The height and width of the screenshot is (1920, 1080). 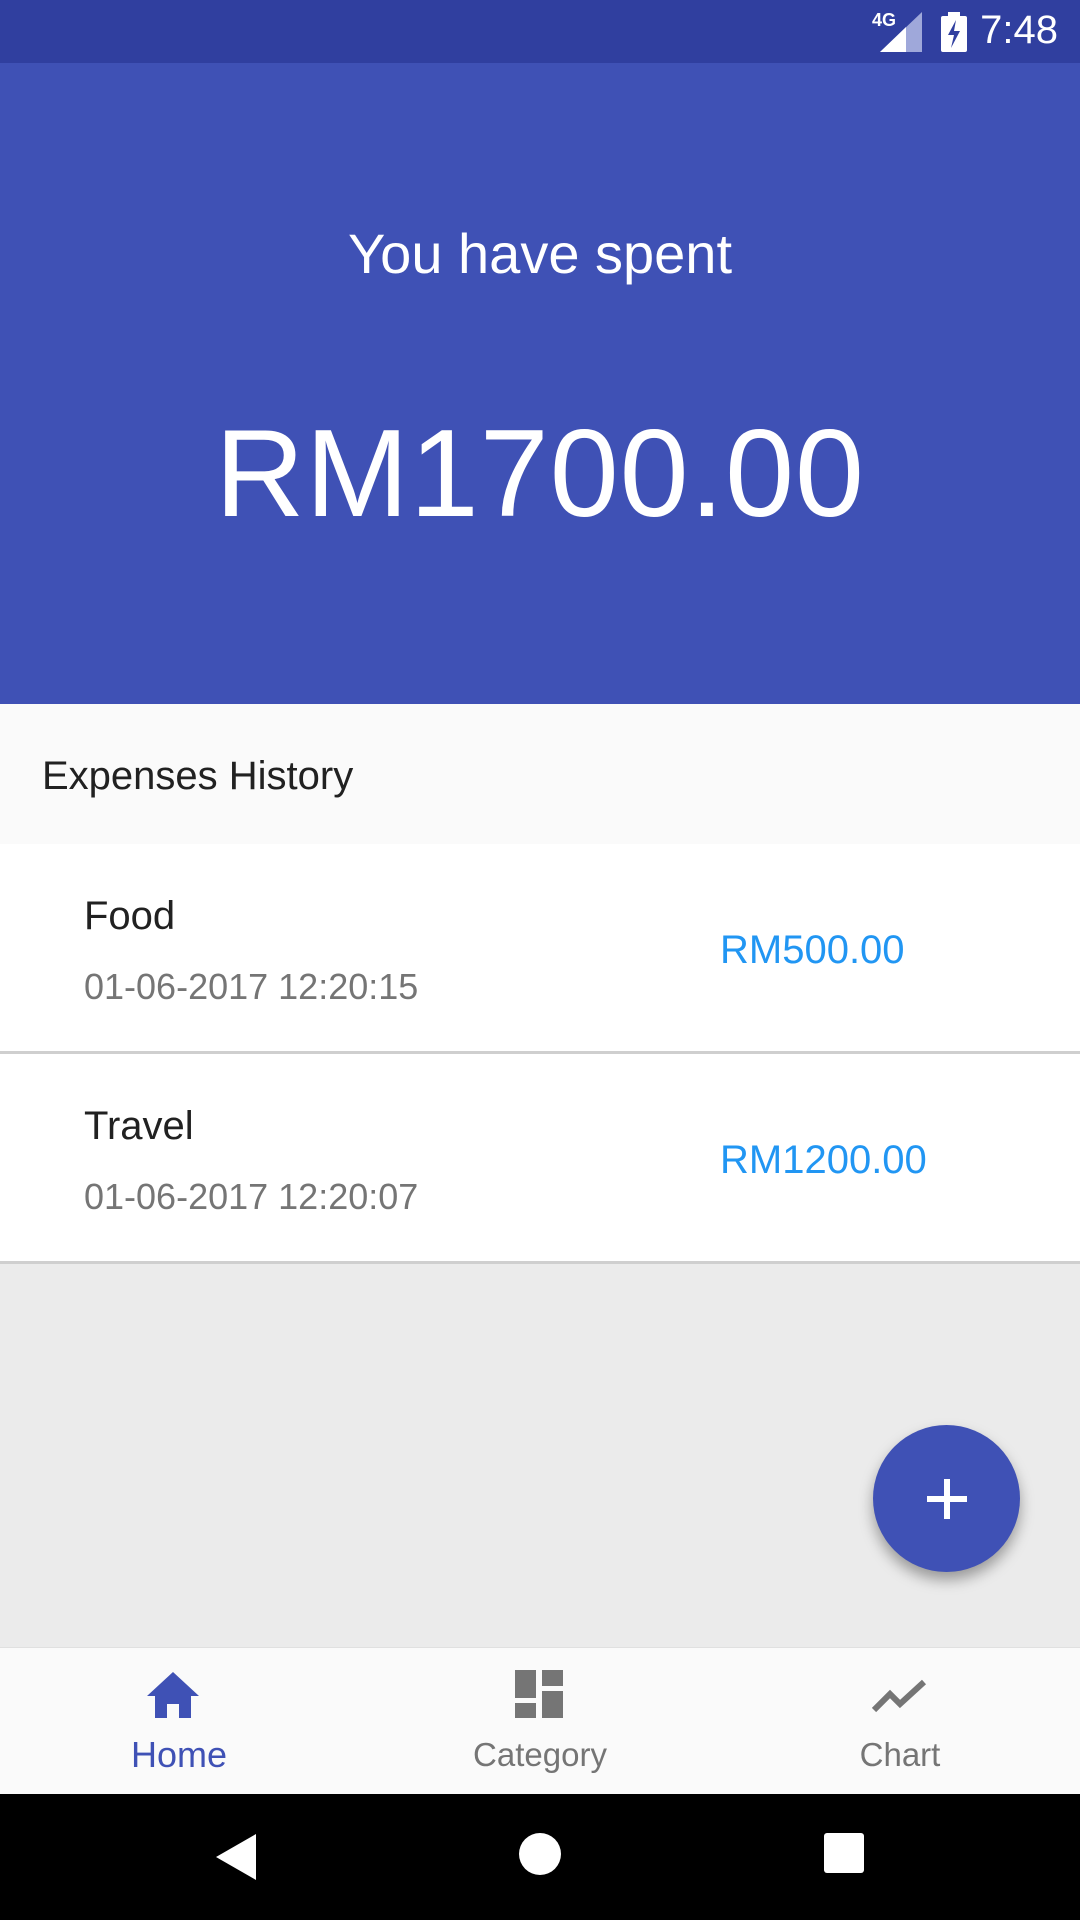 What do you see at coordinates (899, 1696) in the screenshot?
I see `chart-line-icon` at bounding box center [899, 1696].